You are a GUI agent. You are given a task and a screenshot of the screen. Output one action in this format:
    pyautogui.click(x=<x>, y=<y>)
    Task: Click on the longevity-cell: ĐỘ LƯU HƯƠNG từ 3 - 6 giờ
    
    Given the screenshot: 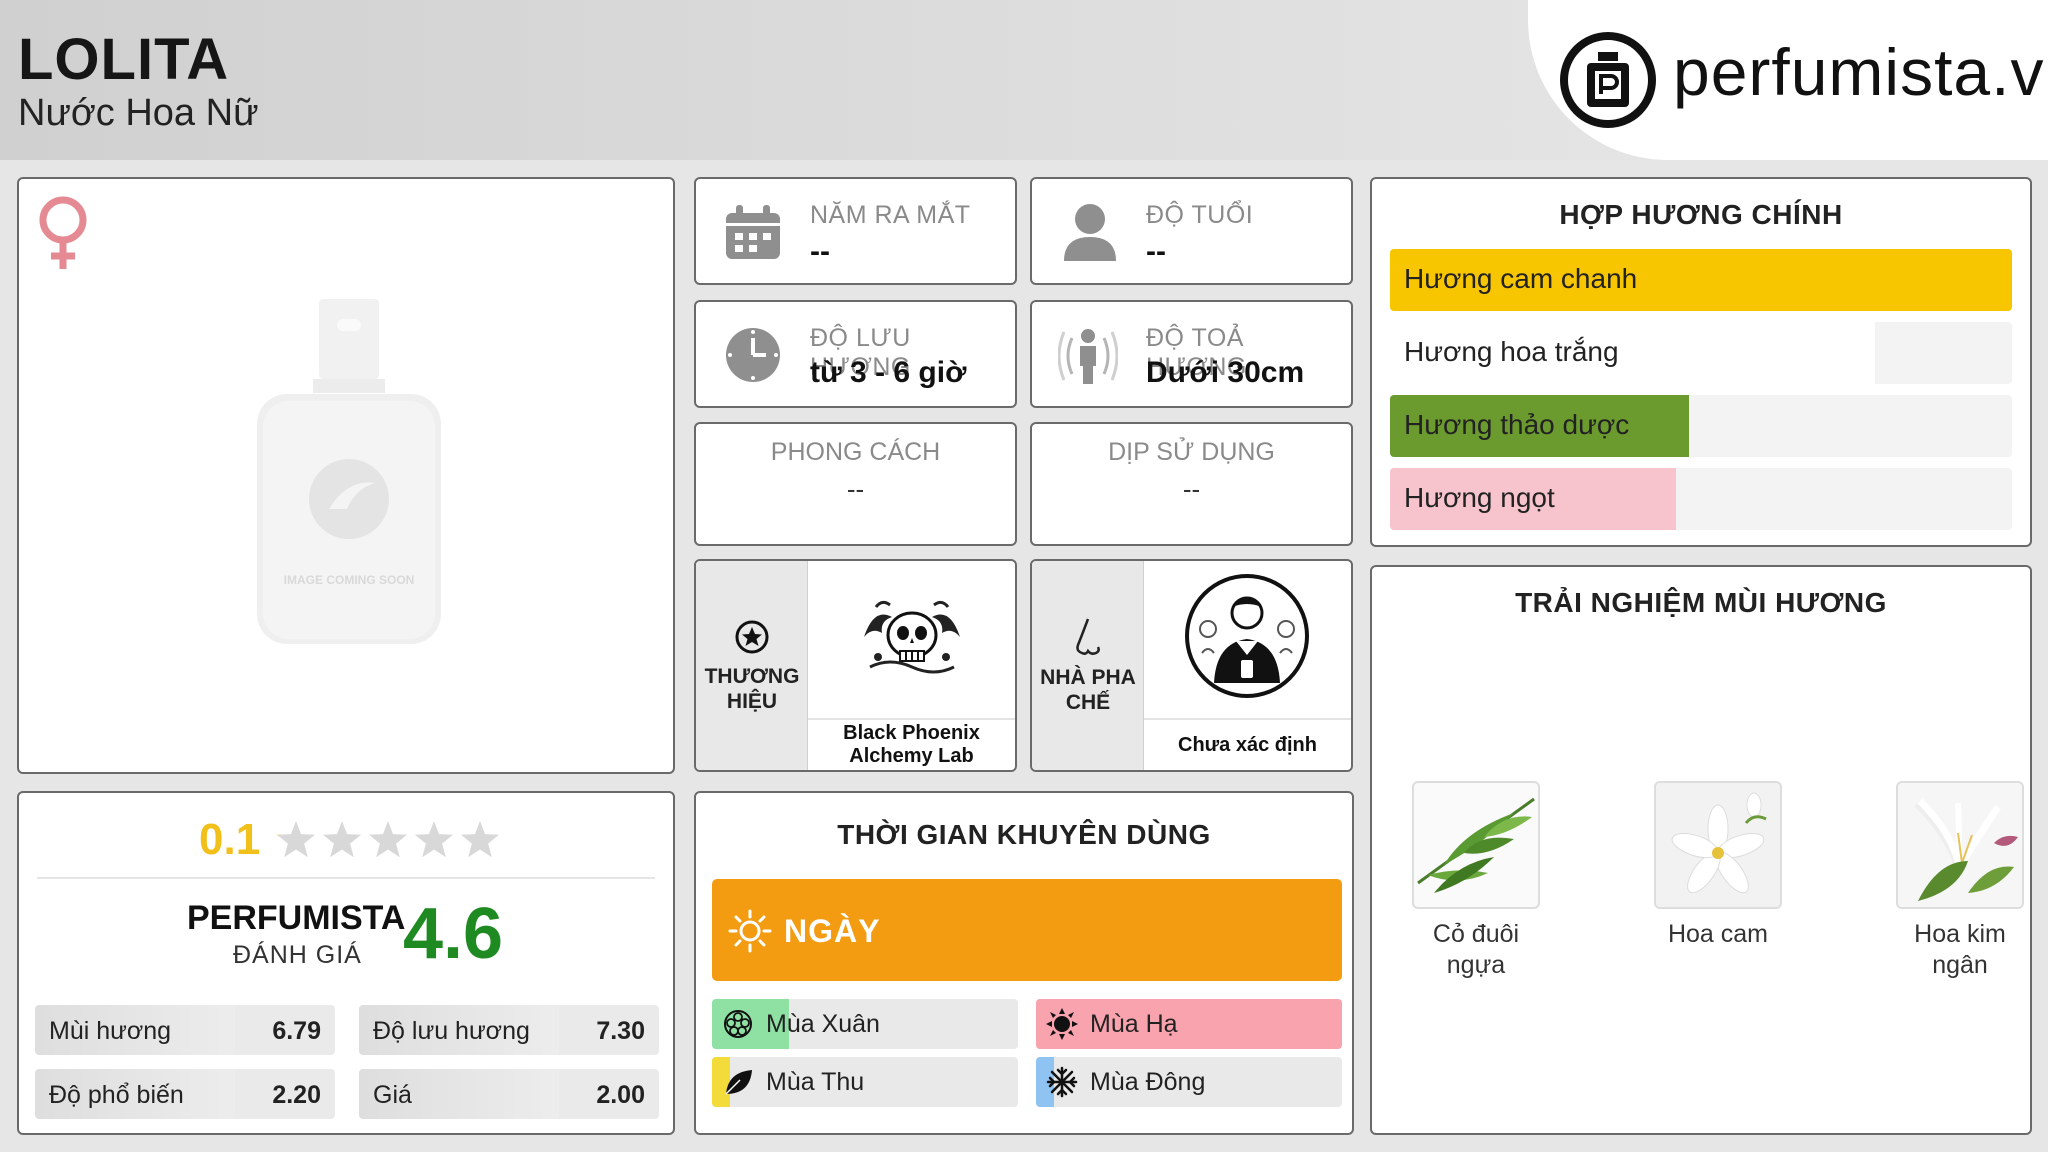 What is the action you would take?
    pyautogui.click(x=855, y=354)
    